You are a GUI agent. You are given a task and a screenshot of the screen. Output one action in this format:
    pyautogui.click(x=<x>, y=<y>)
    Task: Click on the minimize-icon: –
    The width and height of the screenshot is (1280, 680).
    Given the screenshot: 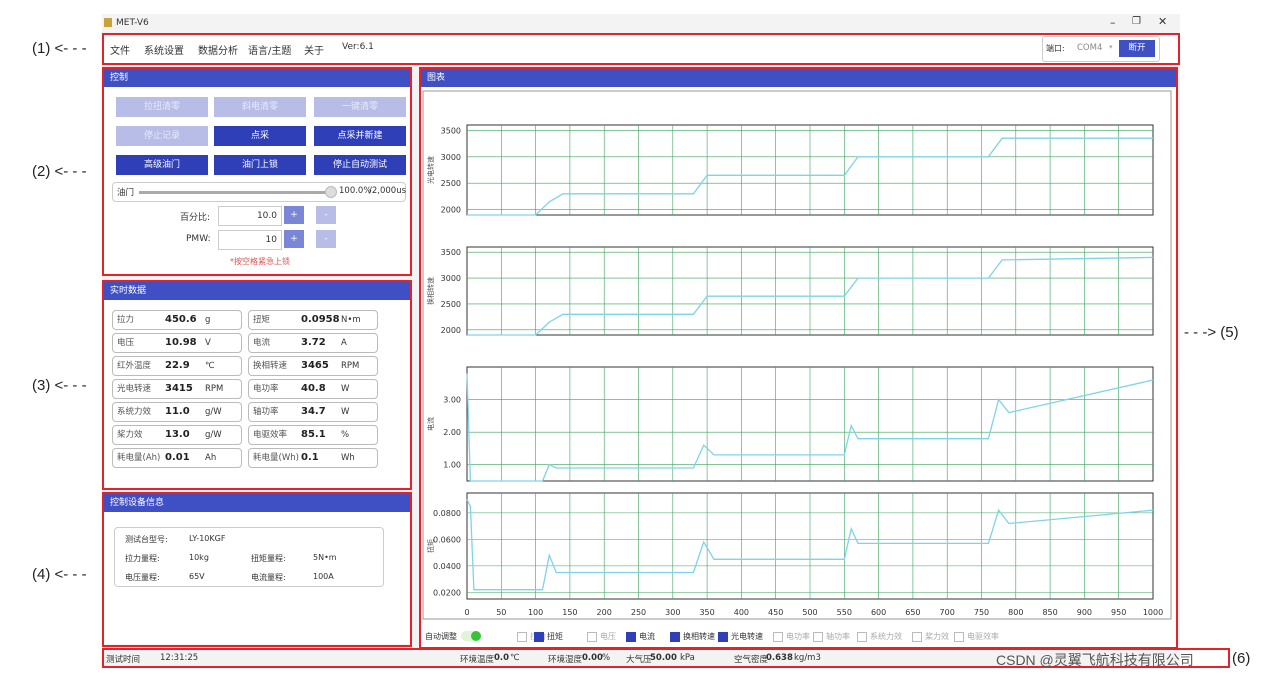 What is the action you would take?
    pyautogui.click(x=1113, y=22)
    